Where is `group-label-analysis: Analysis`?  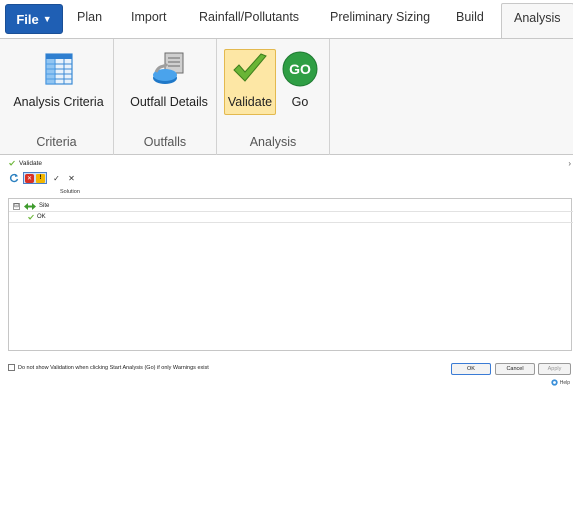 group-label-analysis: Analysis is located at coordinates (273, 142).